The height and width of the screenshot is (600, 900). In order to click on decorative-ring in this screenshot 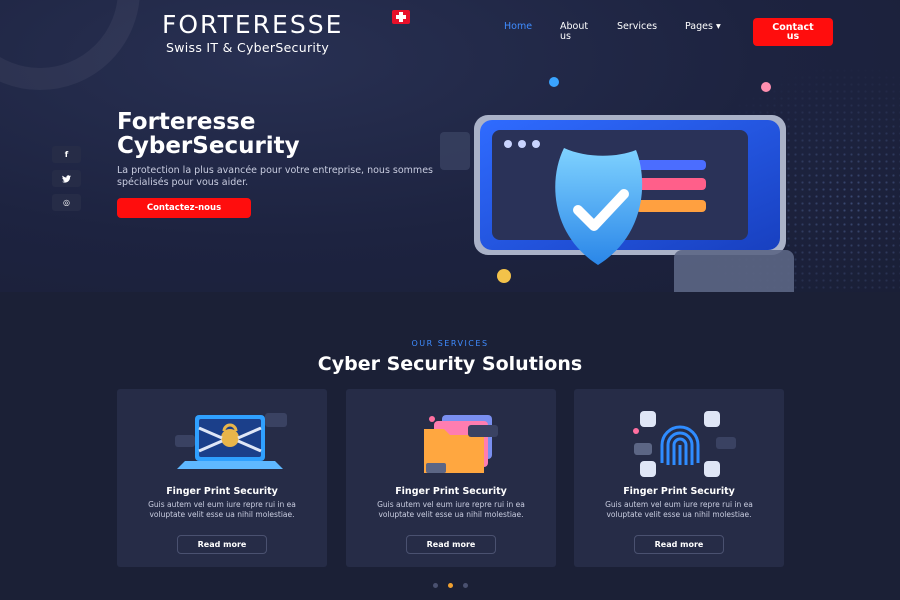, I will do `click(70, 45)`.